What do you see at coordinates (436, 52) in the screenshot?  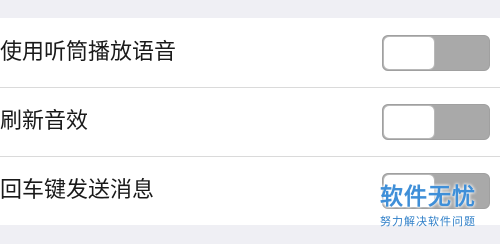 I see `earpiece-playback-toggle` at bounding box center [436, 52].